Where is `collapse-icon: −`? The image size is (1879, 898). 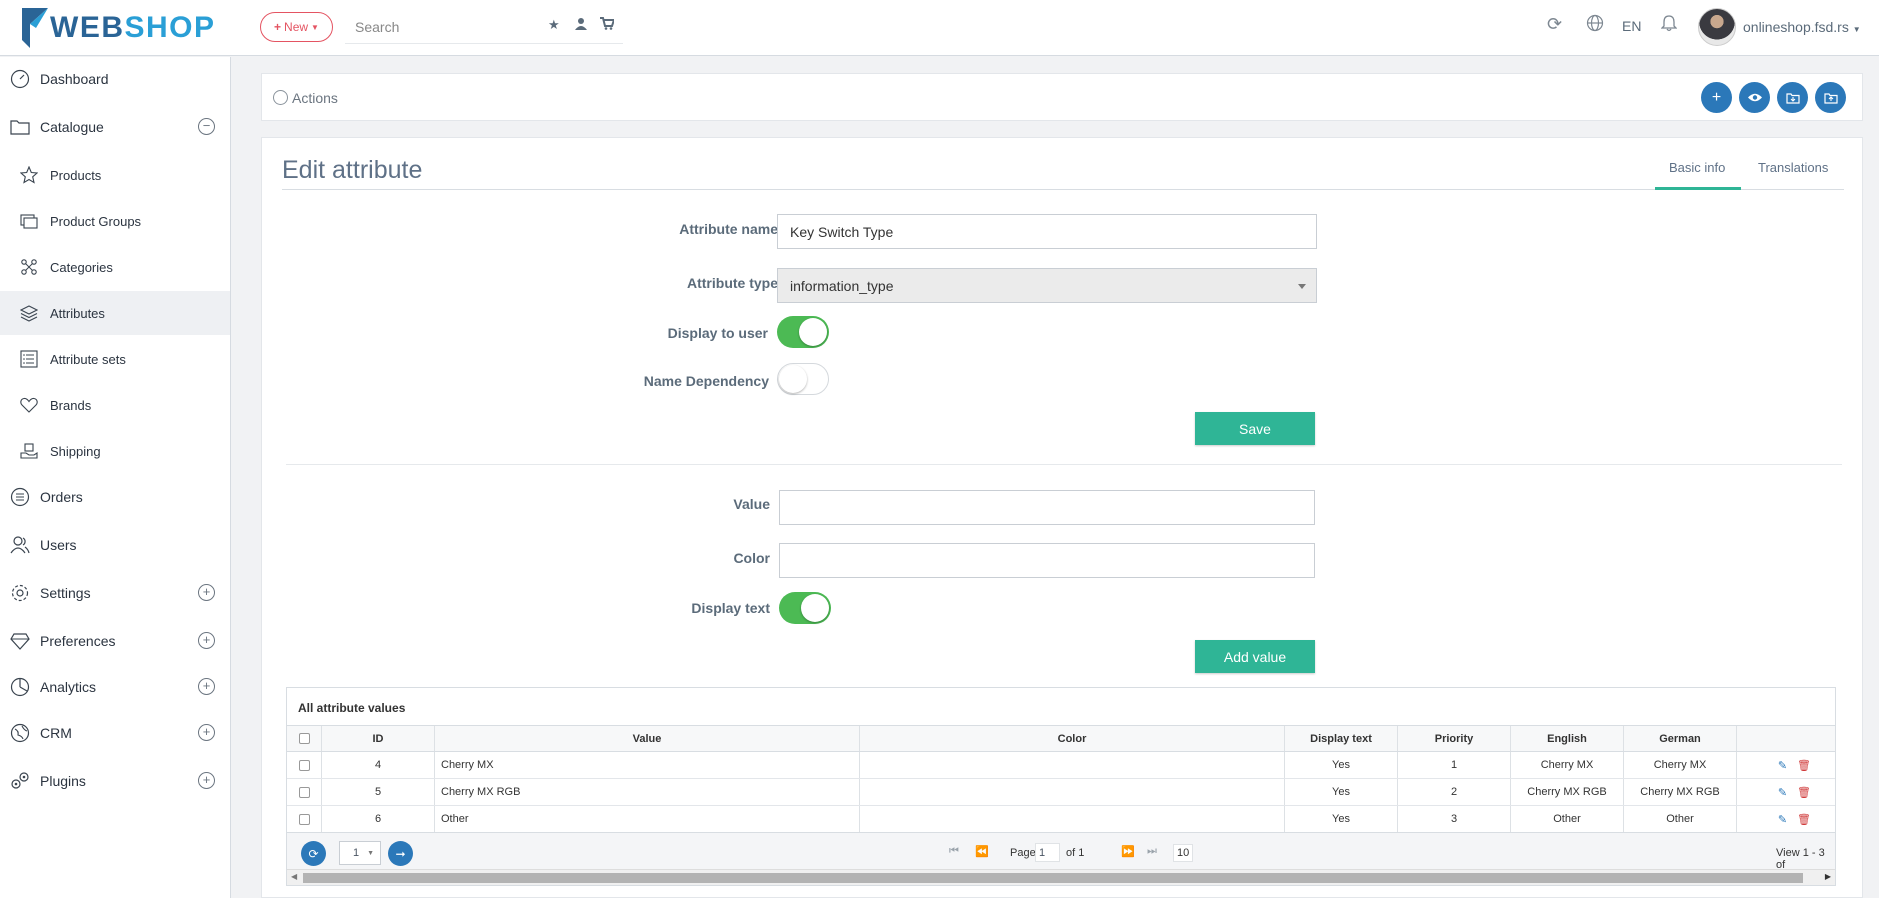
collapse-icon: − is located at coordinates (206, 126).